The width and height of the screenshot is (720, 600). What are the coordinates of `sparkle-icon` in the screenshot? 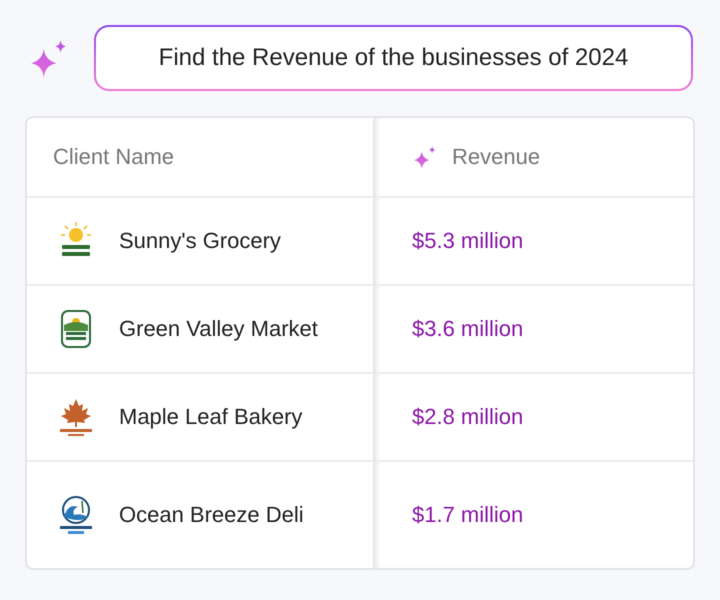 It's located at (425, 157).